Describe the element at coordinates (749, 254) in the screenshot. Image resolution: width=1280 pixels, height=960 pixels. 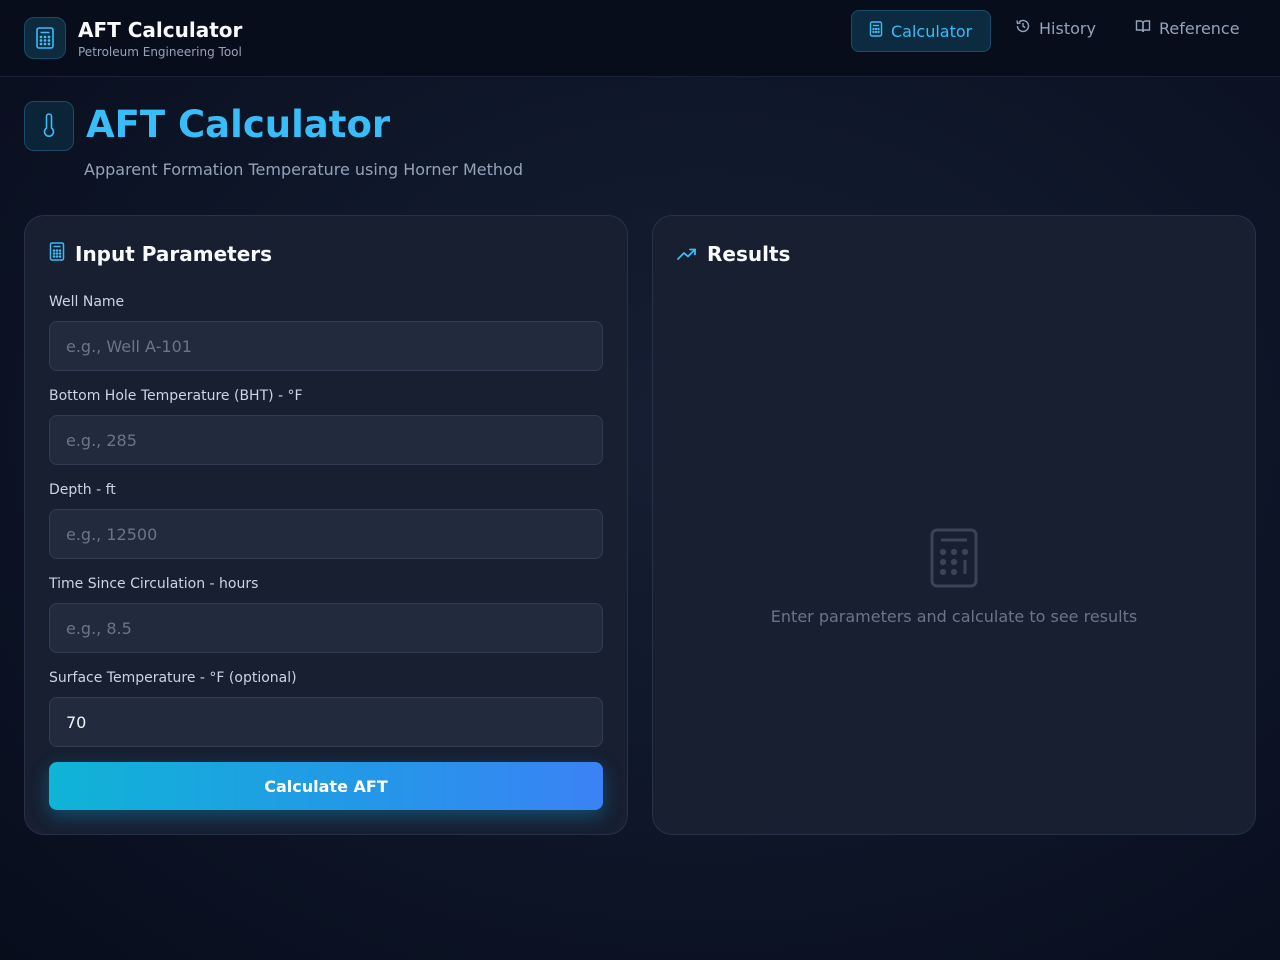
I see `results-title: Results` at that location.